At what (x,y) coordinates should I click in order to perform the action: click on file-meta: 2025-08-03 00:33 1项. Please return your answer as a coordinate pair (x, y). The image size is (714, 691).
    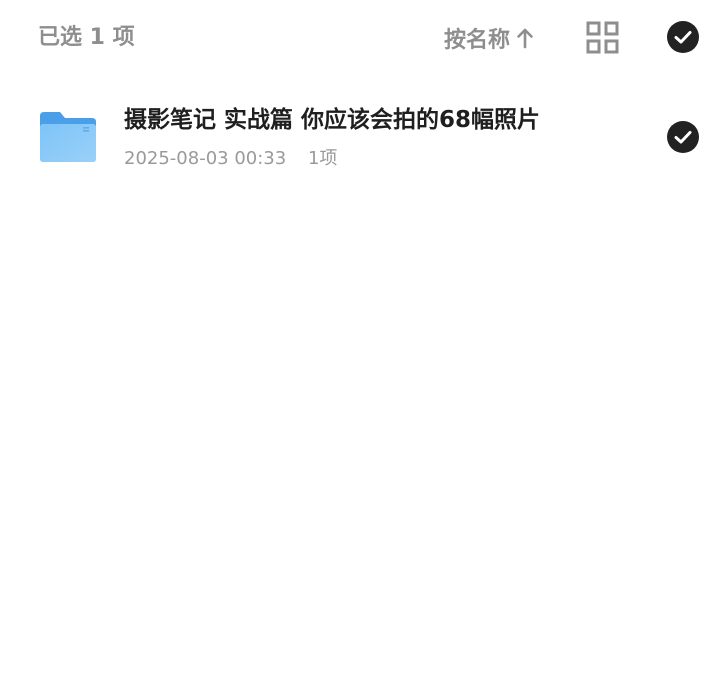
    Looking at the image, I should click on (230, 159).